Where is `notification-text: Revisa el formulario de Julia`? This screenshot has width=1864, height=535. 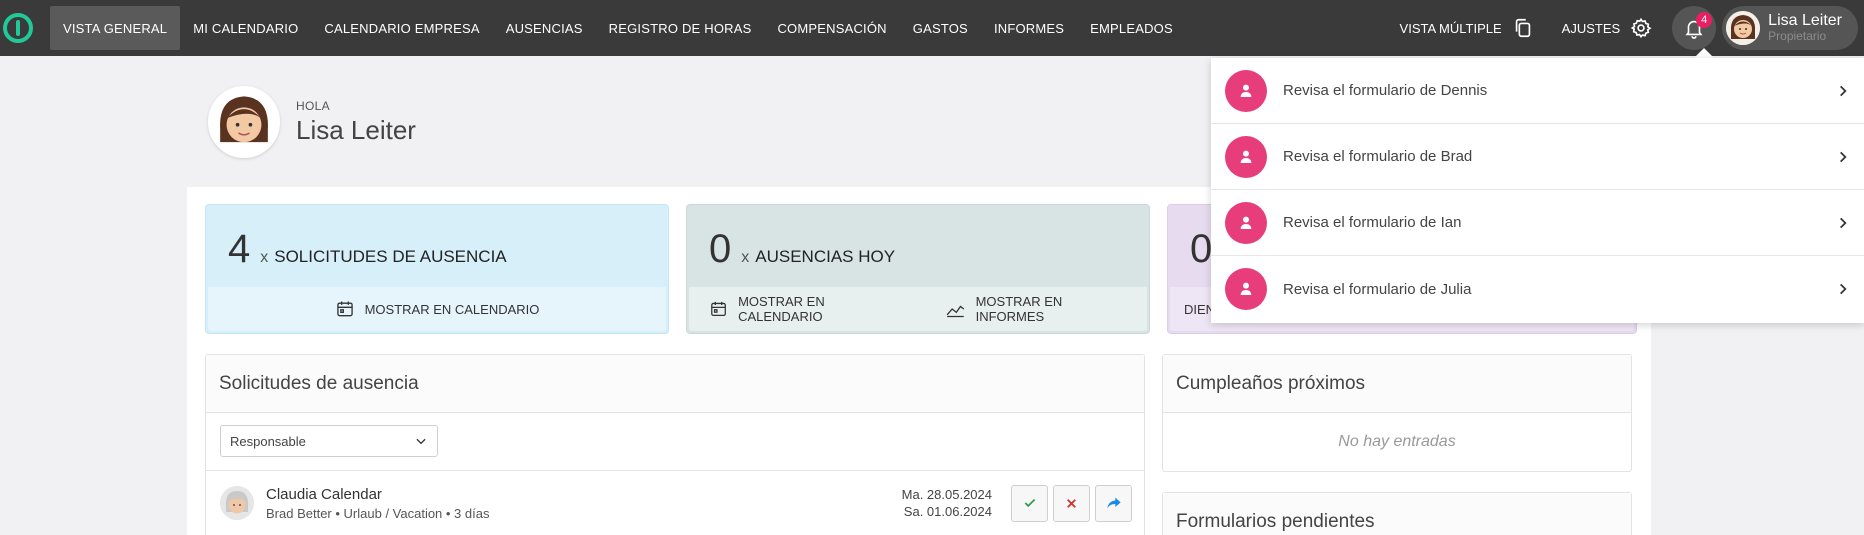
notification-text: Revisa el formulario de Julia is located at coordinates (1377, 289).